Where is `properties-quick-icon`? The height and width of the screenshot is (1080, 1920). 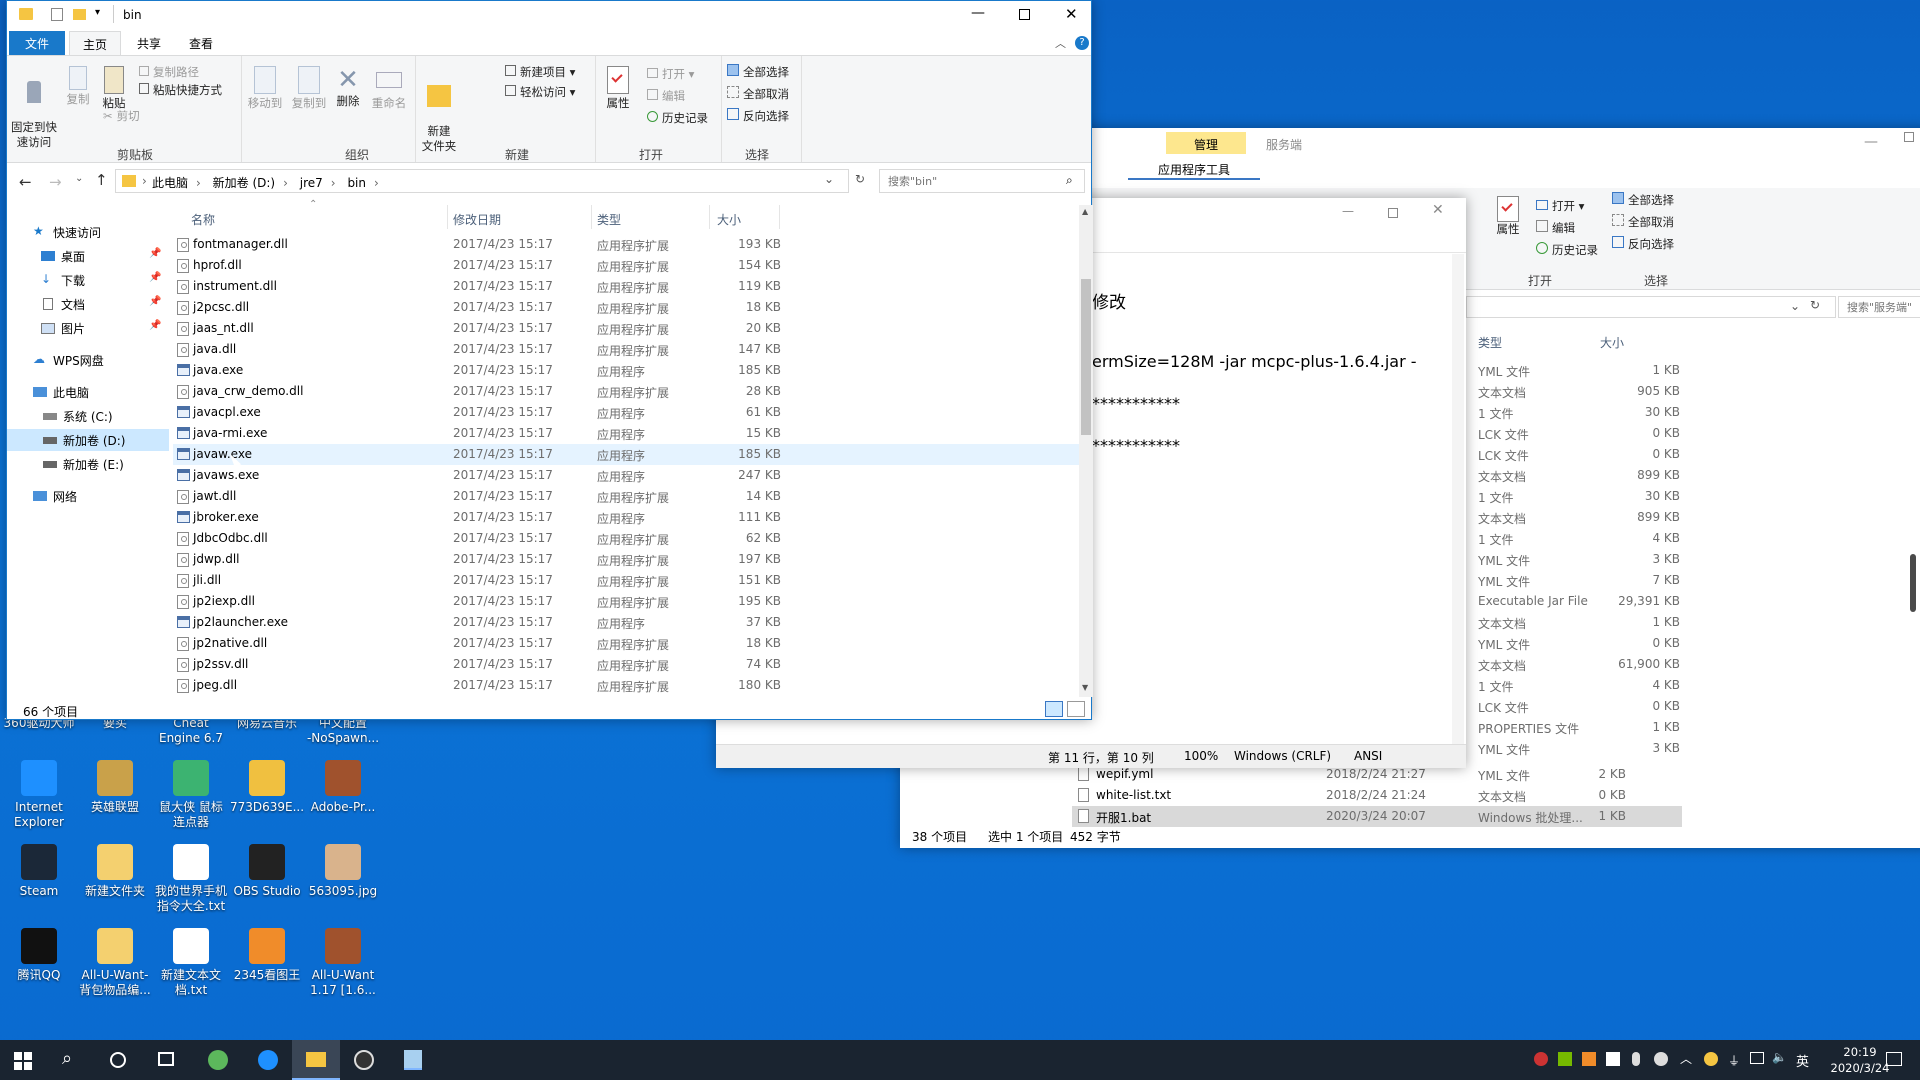 properties-quick-icon is located at coordinates (57, 14).